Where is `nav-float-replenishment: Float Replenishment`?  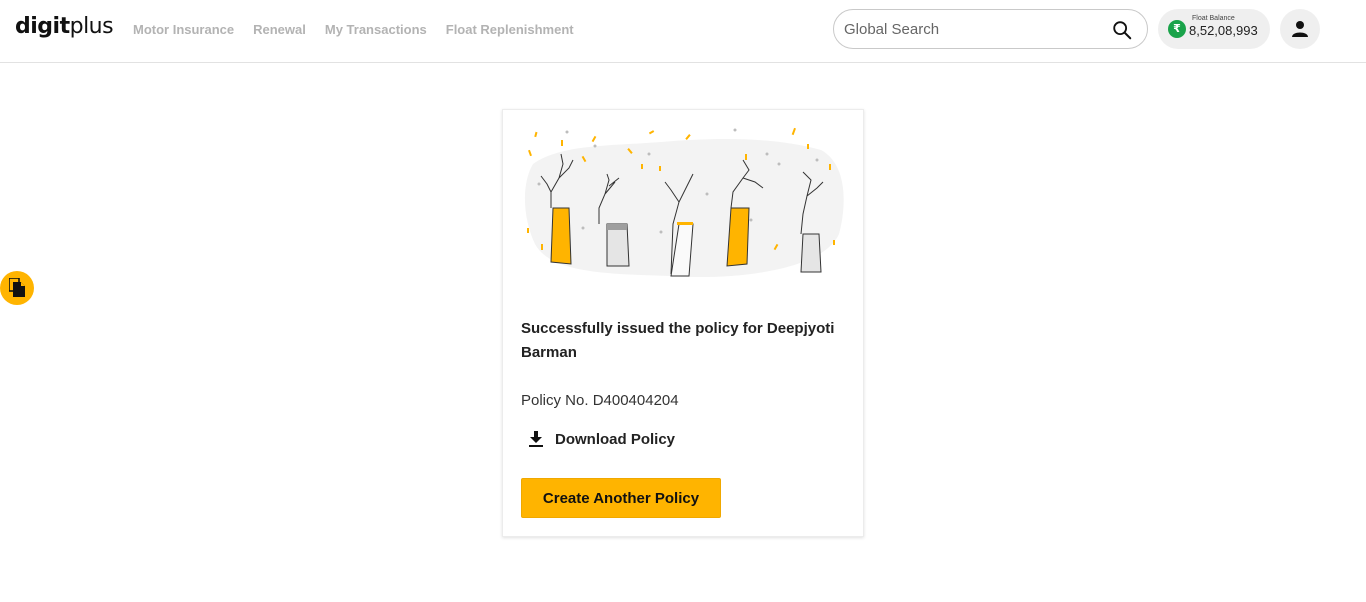 nav-float-replenishment: Float Replenishment is located at coordinates (510, 29).